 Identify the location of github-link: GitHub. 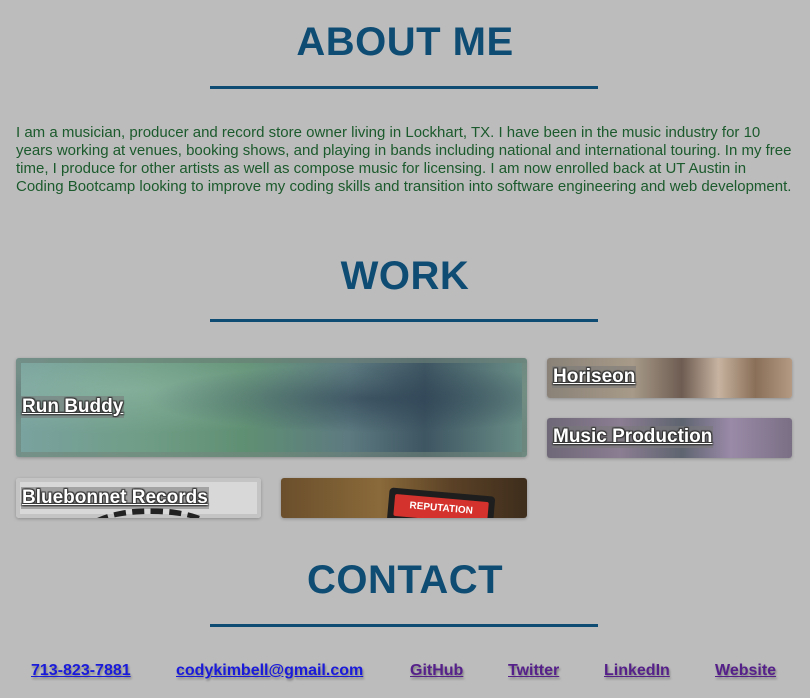
(436, 671).